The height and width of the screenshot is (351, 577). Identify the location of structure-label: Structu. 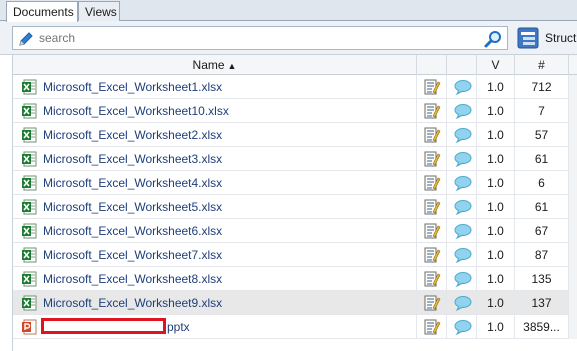
(561, 38).